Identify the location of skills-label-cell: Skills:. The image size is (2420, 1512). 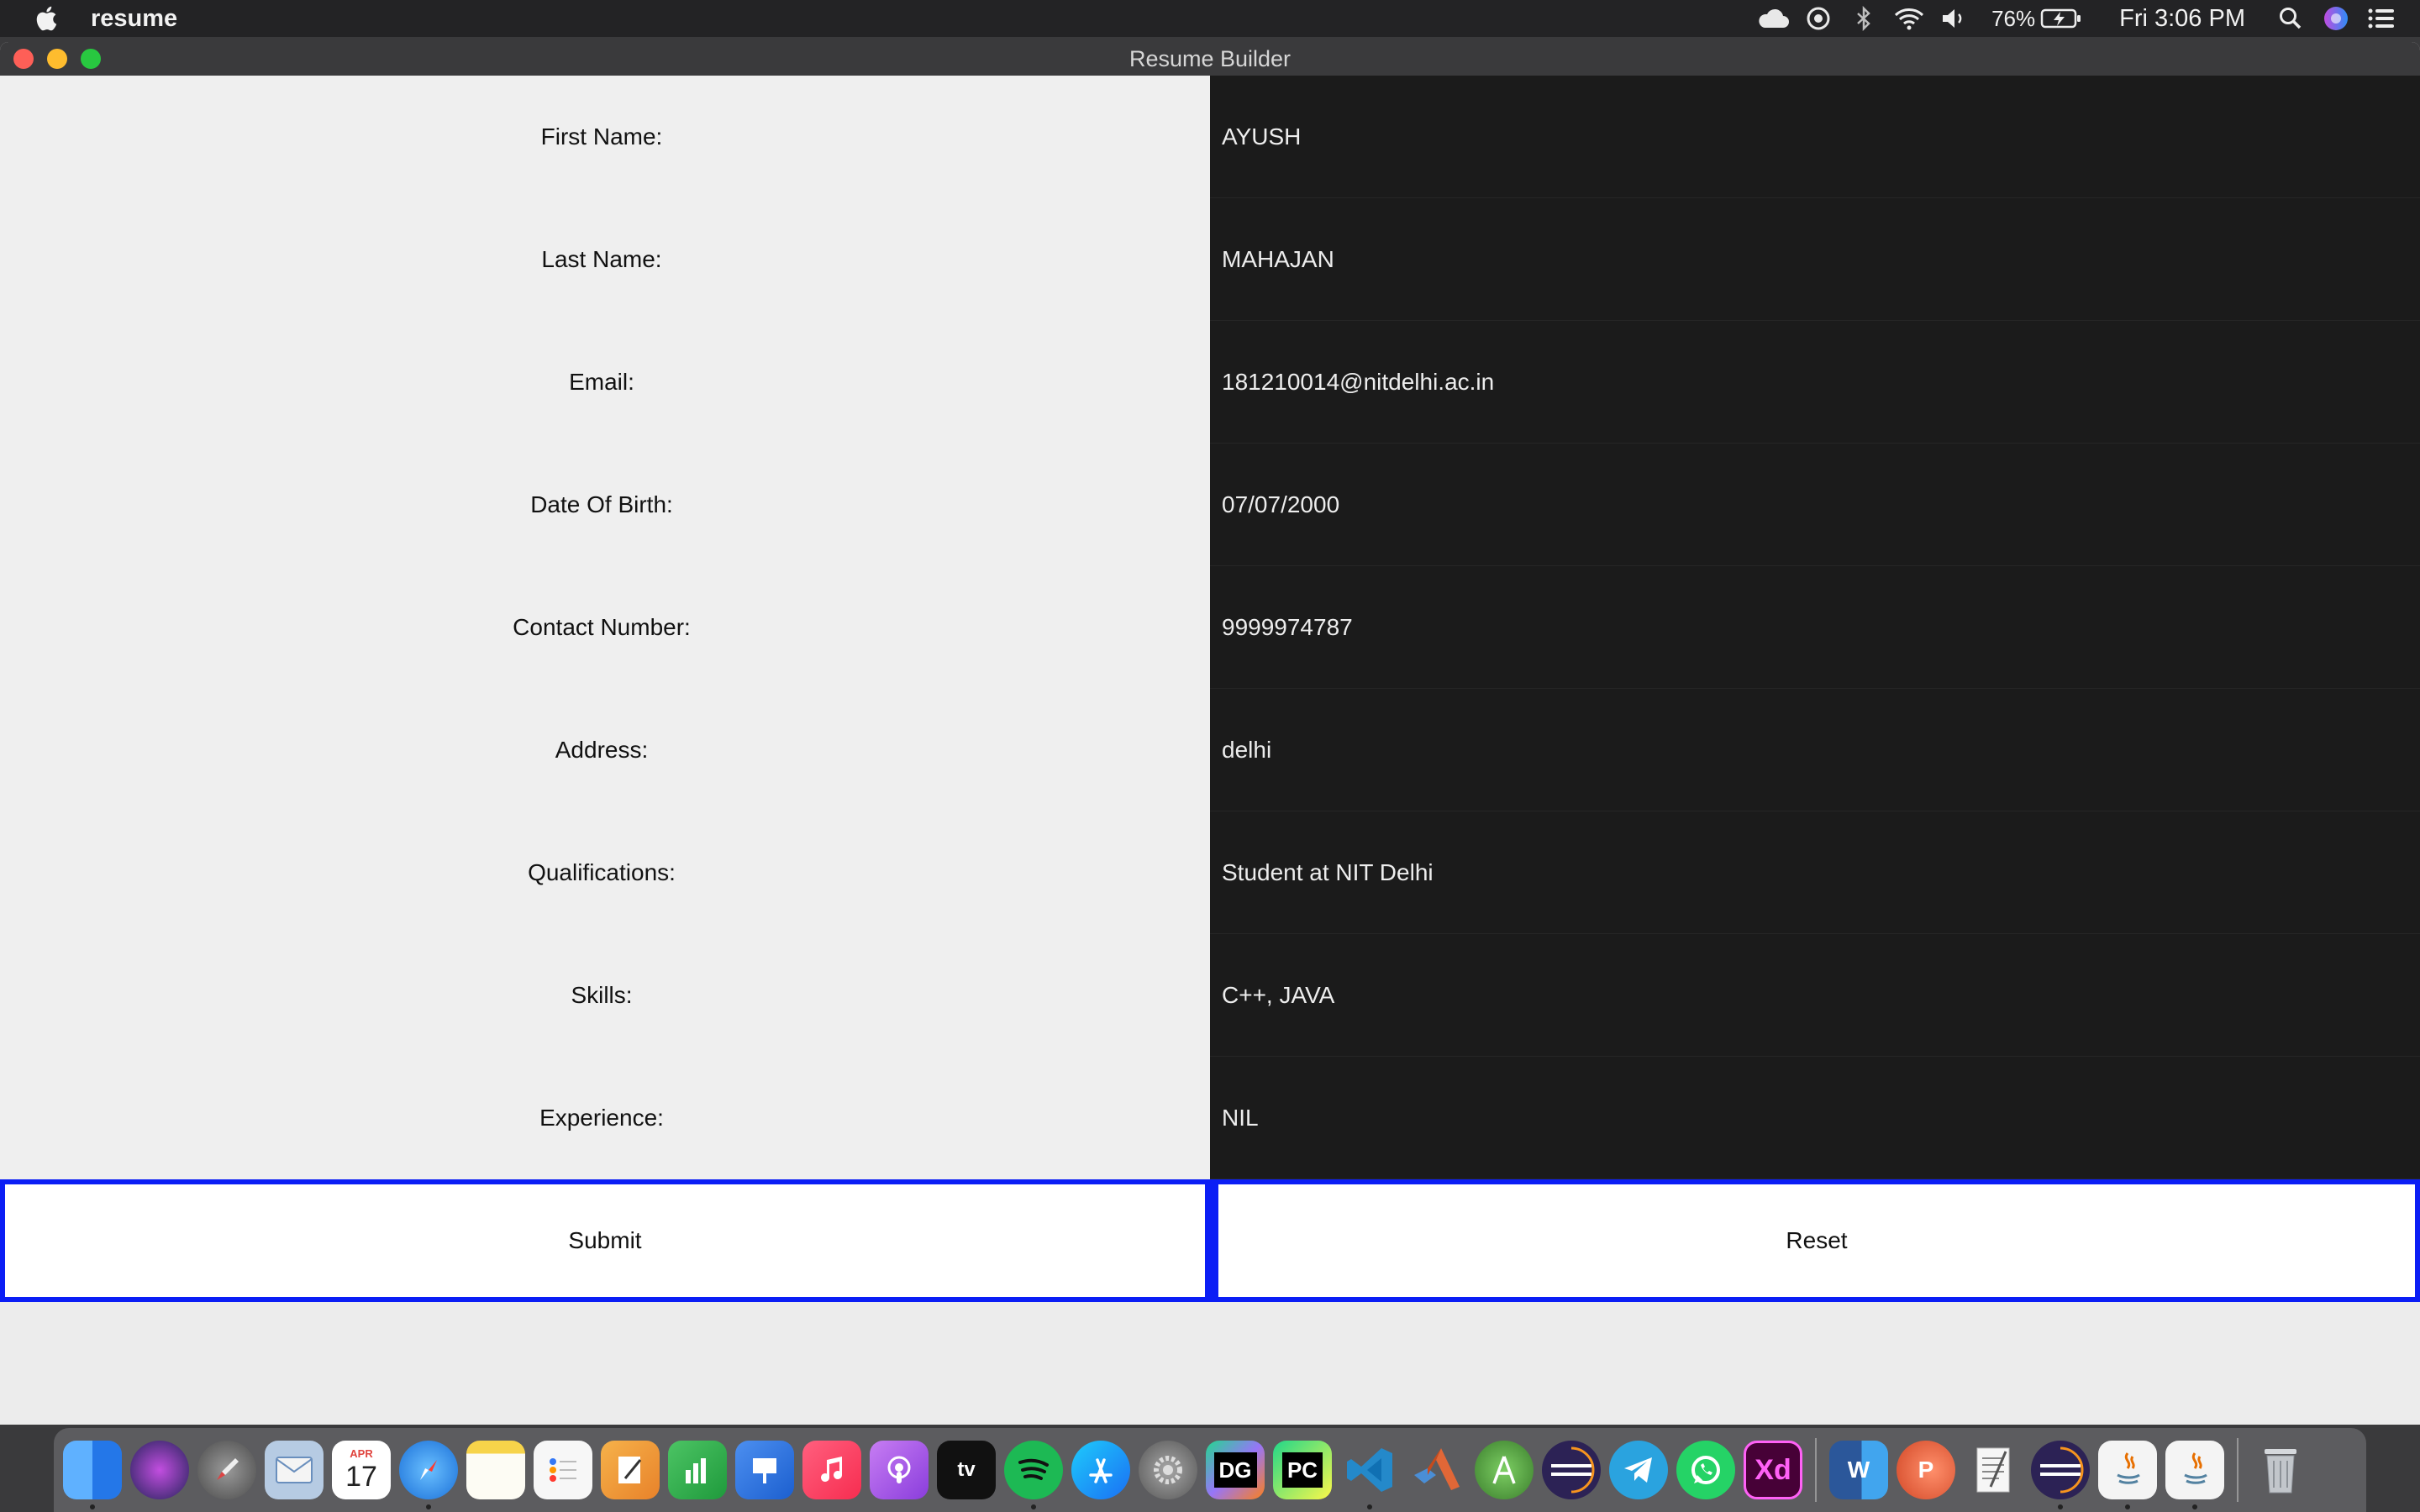
(605, 995).